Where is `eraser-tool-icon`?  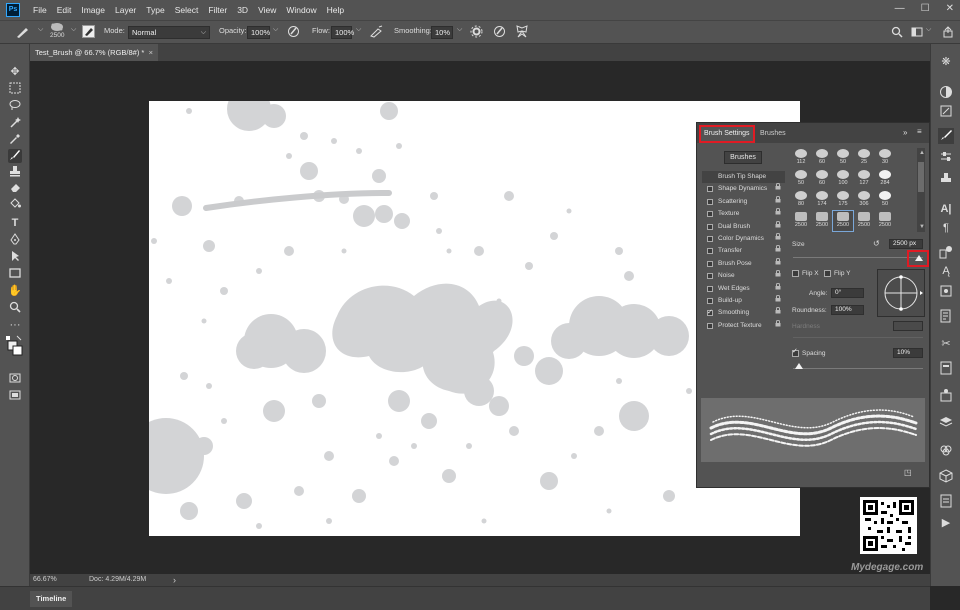
eraser-tool-icon is located at coordinates (15, 188).